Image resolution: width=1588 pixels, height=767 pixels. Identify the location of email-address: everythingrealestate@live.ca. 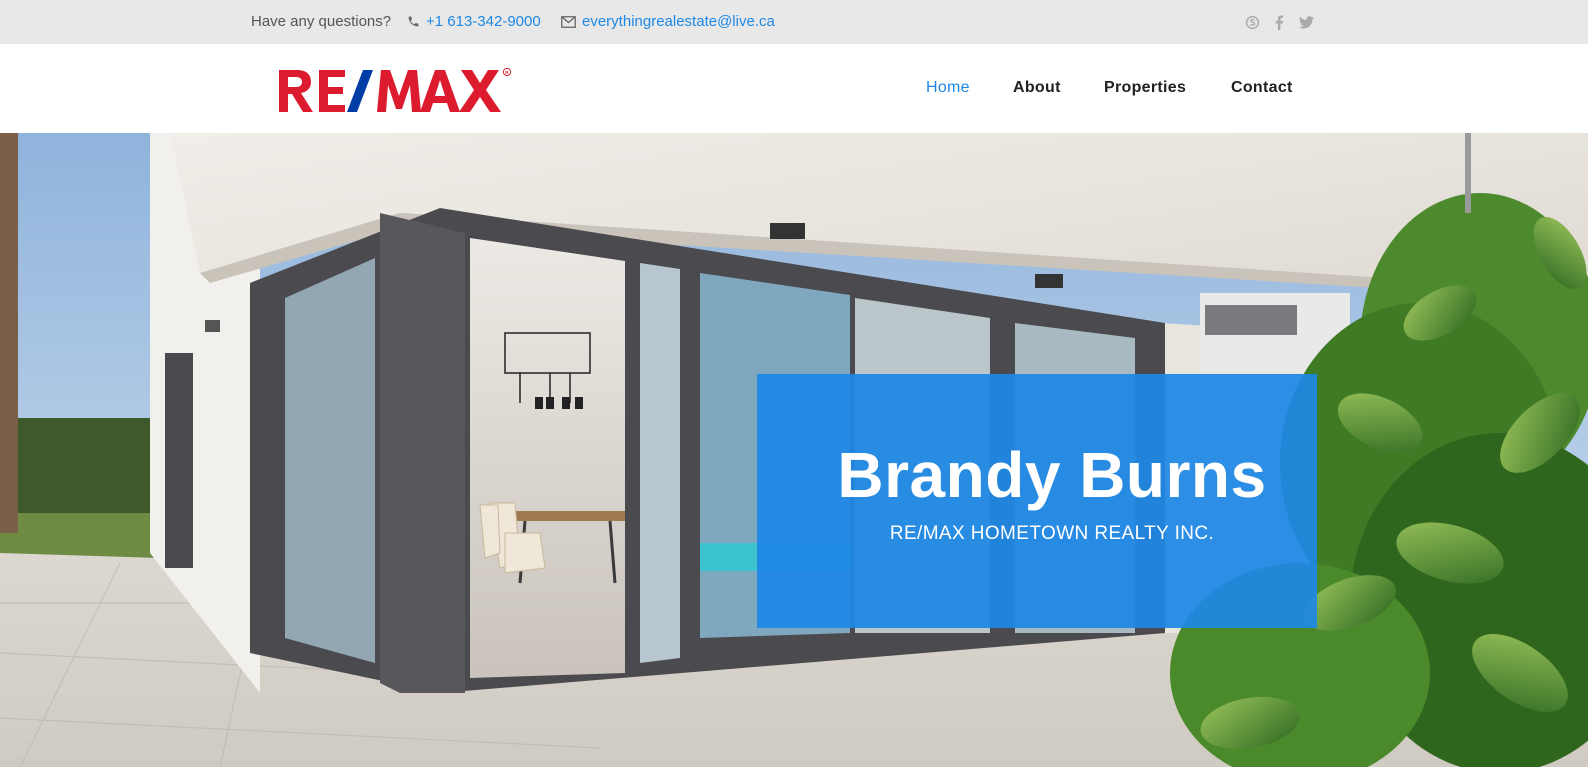
(678, 21).